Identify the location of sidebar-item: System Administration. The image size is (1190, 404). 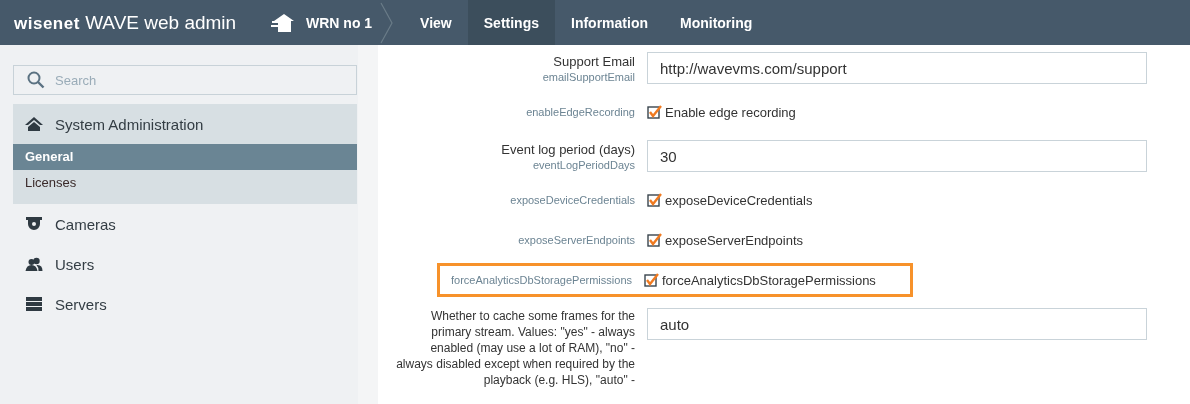
(185, 124).